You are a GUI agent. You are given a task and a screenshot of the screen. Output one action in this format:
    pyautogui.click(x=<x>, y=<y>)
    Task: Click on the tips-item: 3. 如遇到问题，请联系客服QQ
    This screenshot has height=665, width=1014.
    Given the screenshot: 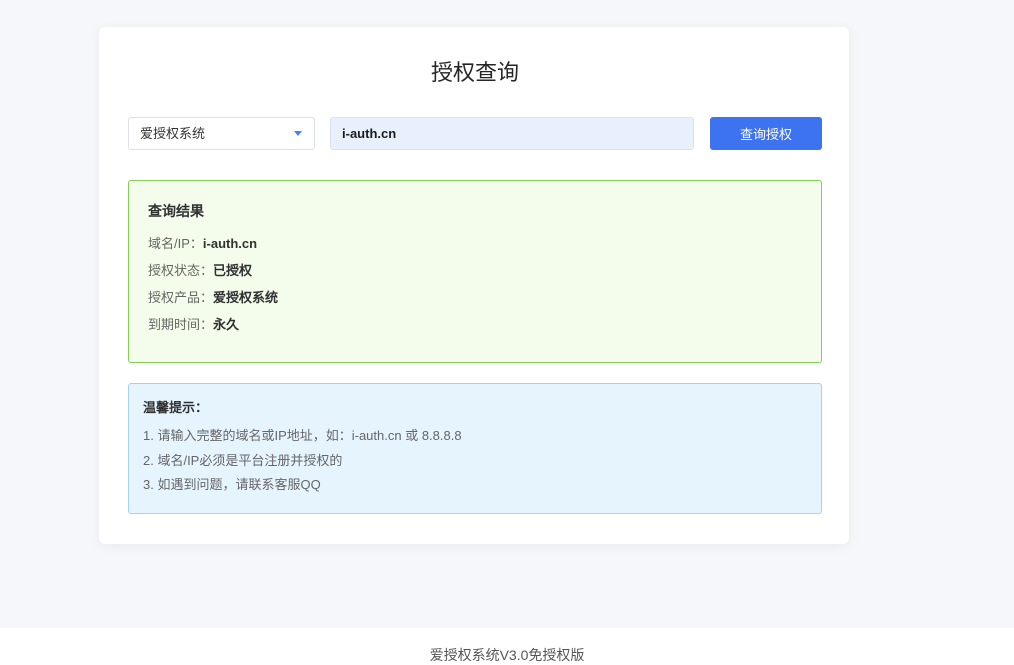 What is the action you would take?
    pyautogui.click(x=232, y=484)
    